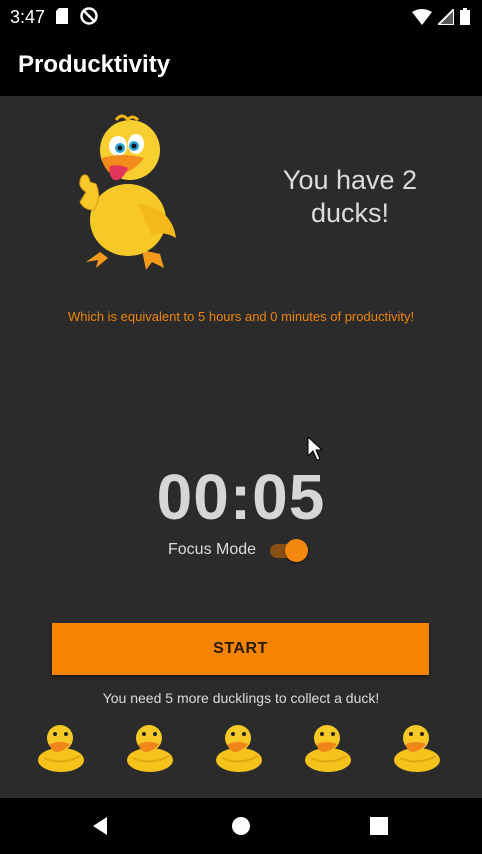  I want to click on ducks-count-text: You have 2 ducks!, so click(350, 196).